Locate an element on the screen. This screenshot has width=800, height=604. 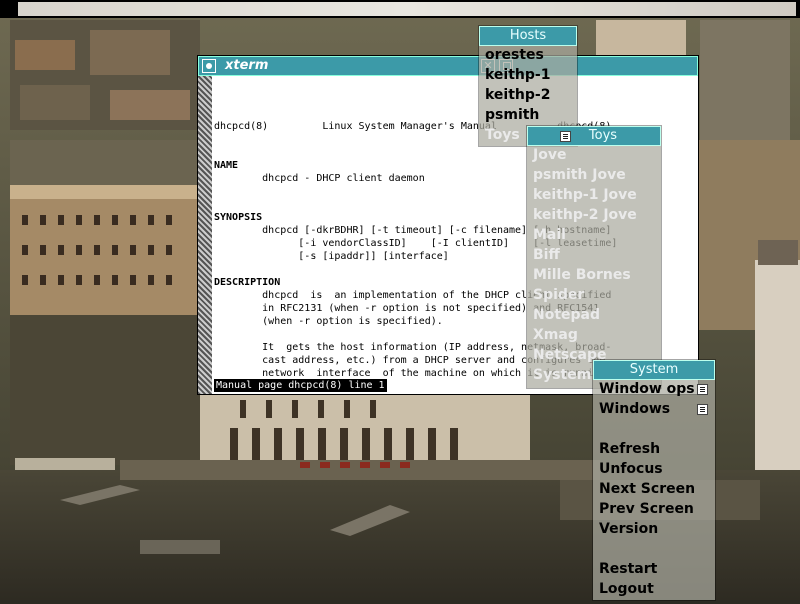
menu-item-biff: Biff is located at coordinates (546, 255).